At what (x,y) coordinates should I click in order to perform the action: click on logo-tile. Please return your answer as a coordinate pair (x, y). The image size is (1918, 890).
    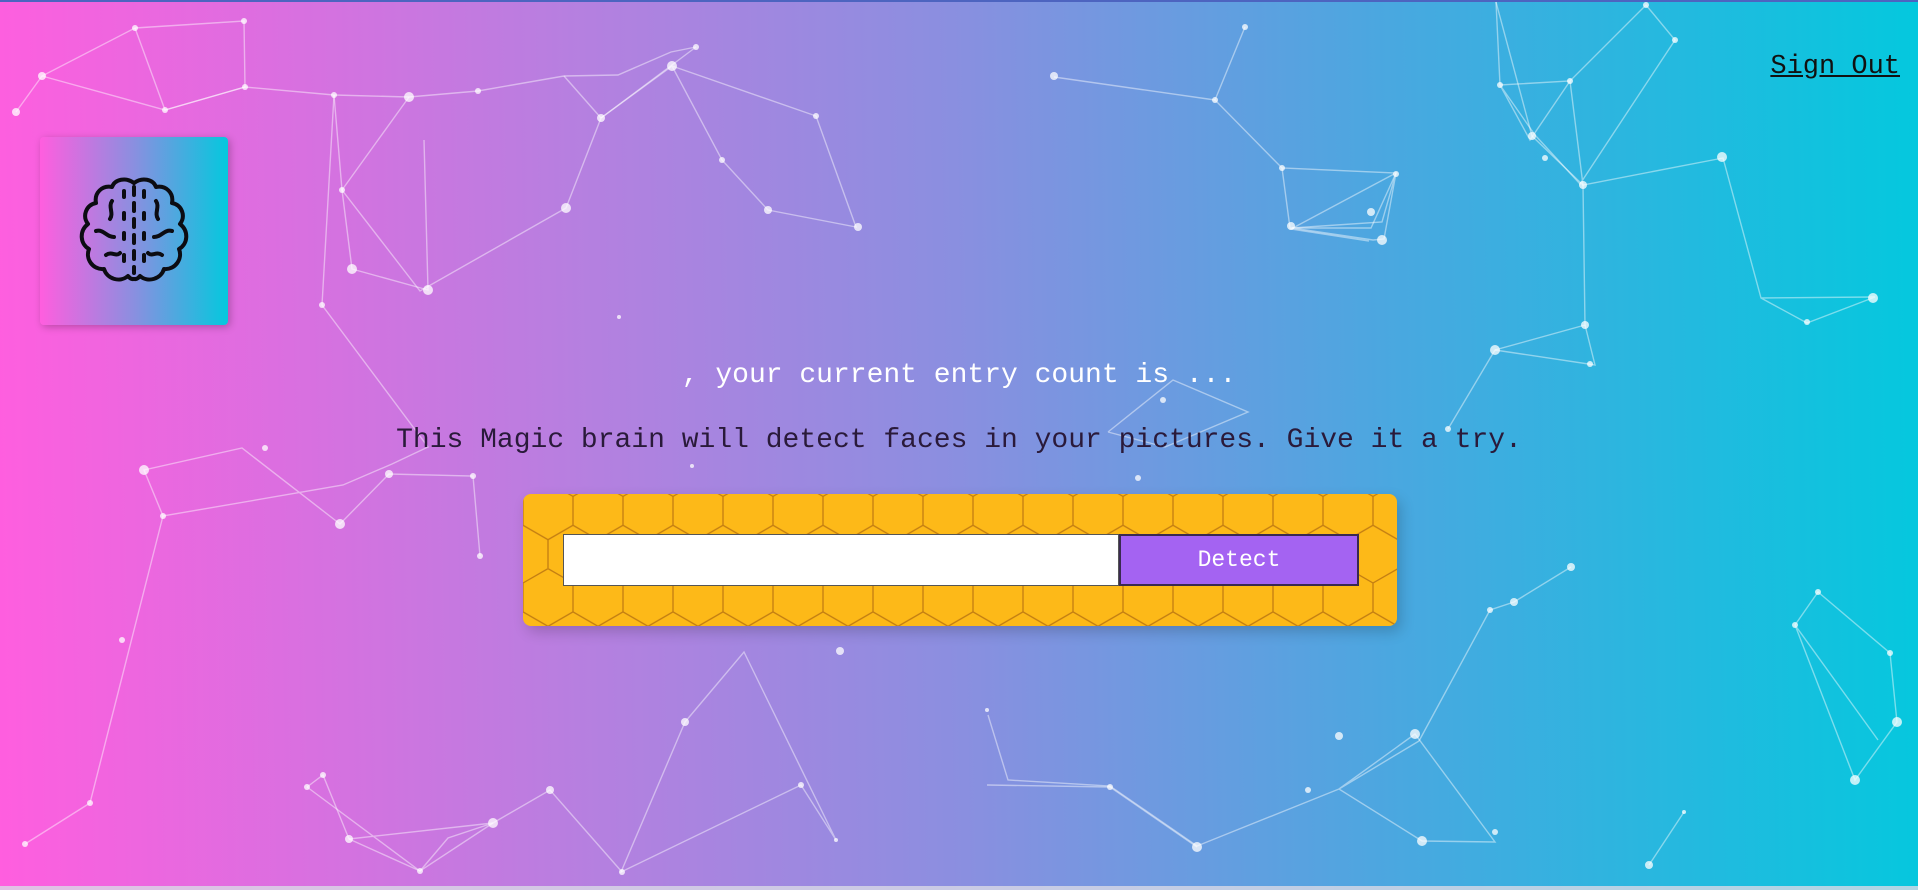
    Looking at the image, I should click on (134, 231).